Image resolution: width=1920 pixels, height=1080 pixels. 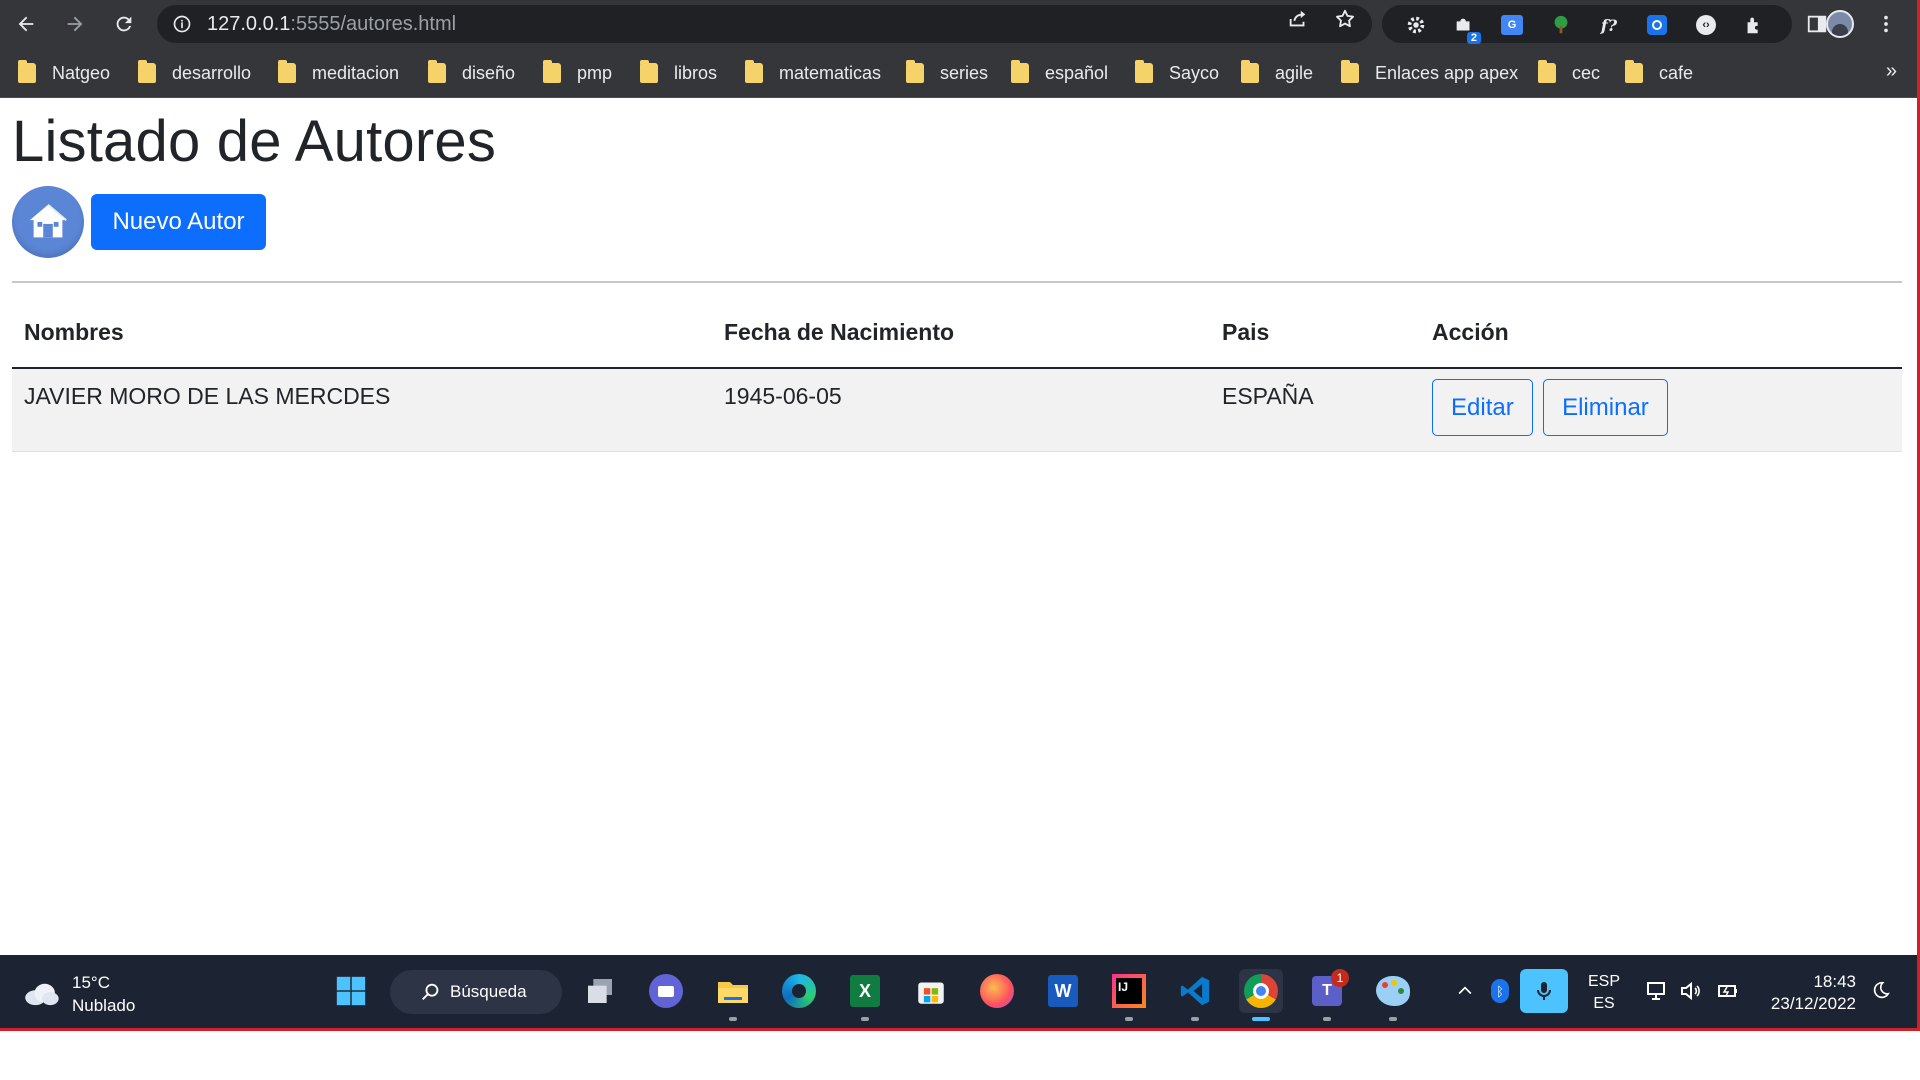 I want to click on paint-icon, so click(x=1393, y=995).